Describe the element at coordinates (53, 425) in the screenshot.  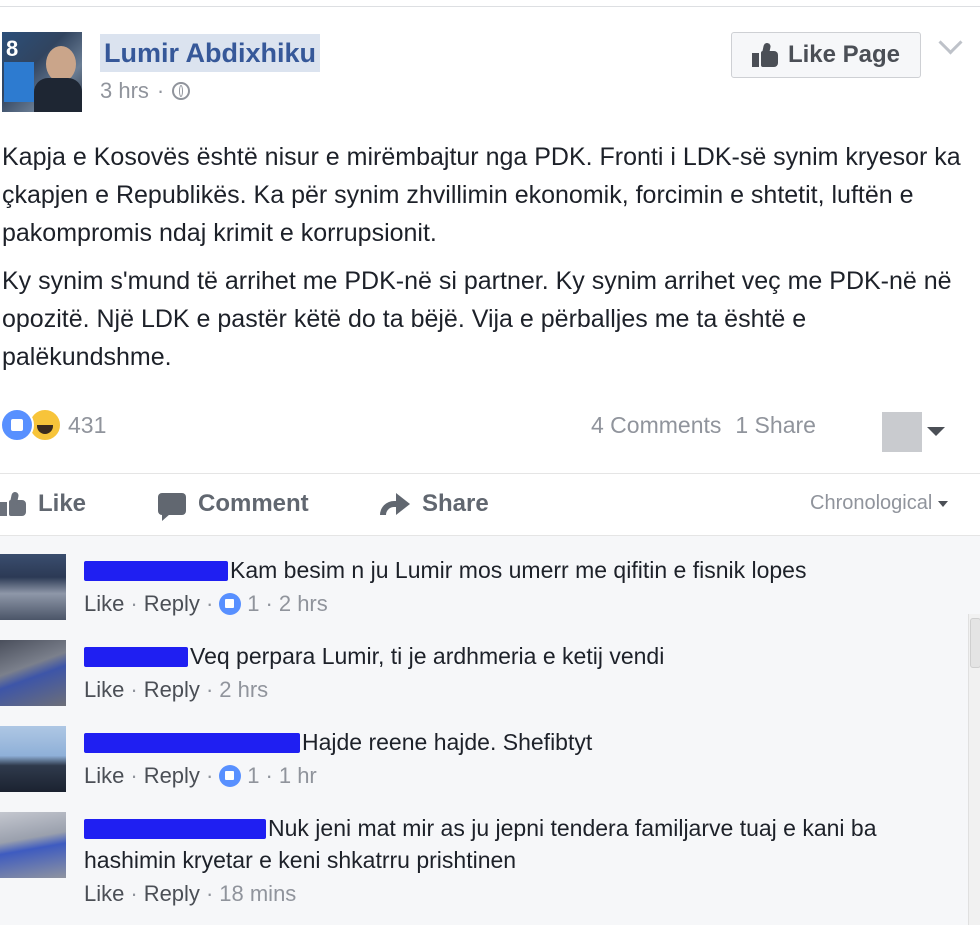
I see `reactions-summary: 431` at that location.